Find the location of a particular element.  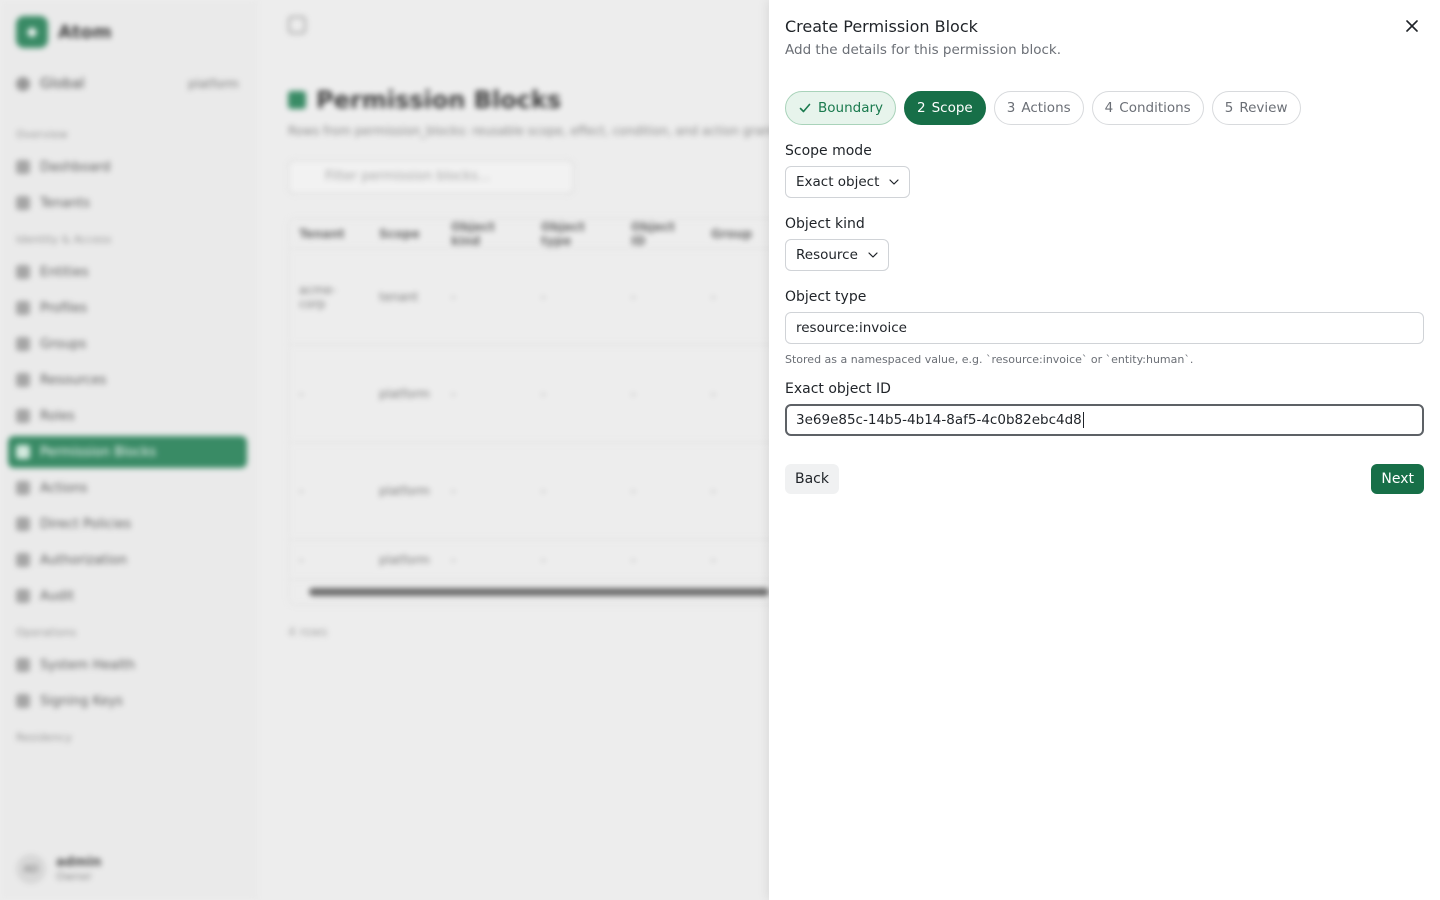

column-header: Scope is located at coordinates (405, 233).